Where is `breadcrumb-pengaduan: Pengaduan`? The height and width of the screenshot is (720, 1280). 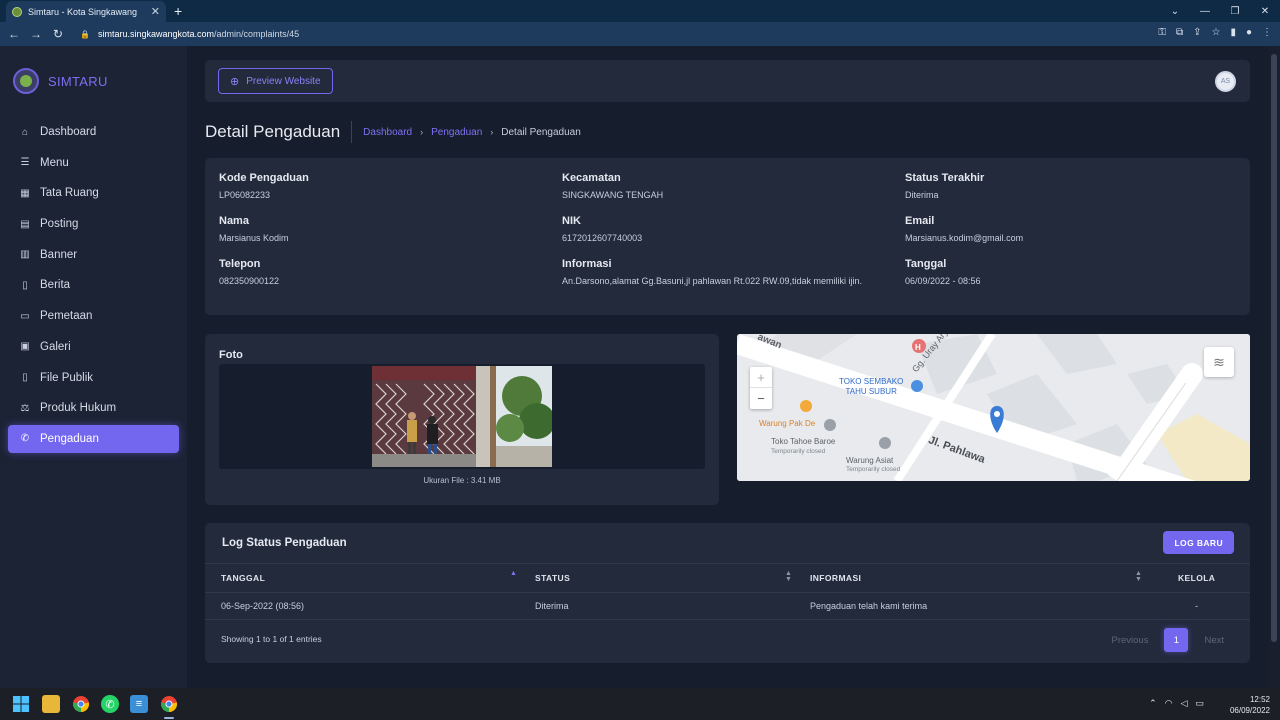 breadcrumb-pengaduan: Pengaduan is located at coordinates (456, 132).